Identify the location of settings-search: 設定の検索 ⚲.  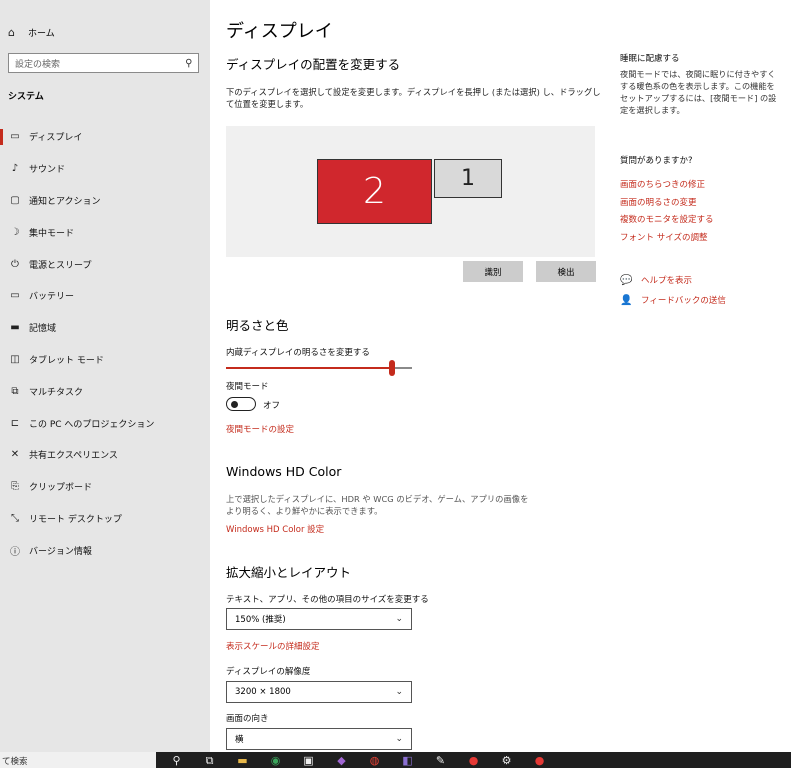
(103, 63).